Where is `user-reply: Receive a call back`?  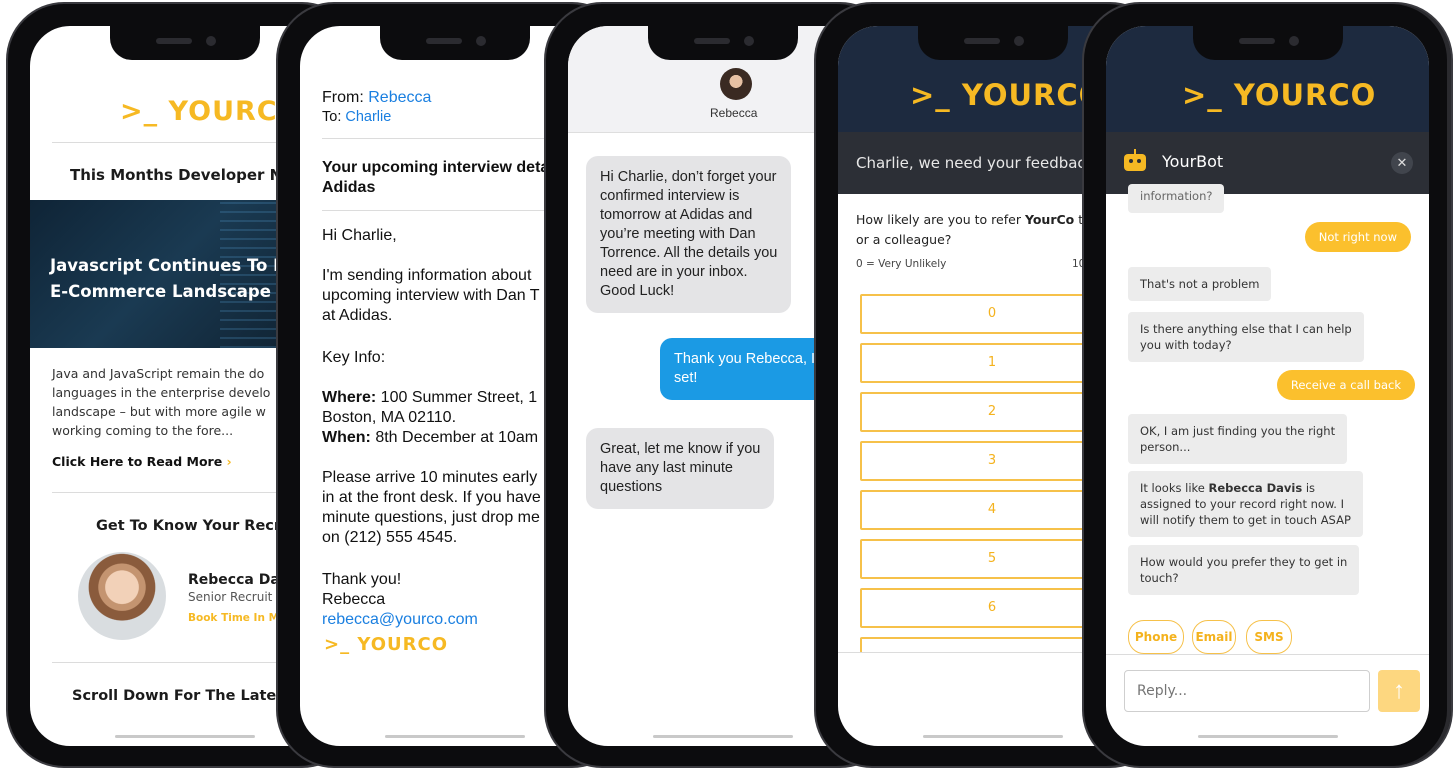 user-reply: Receive a call back is located at coordinates (1345, 385).